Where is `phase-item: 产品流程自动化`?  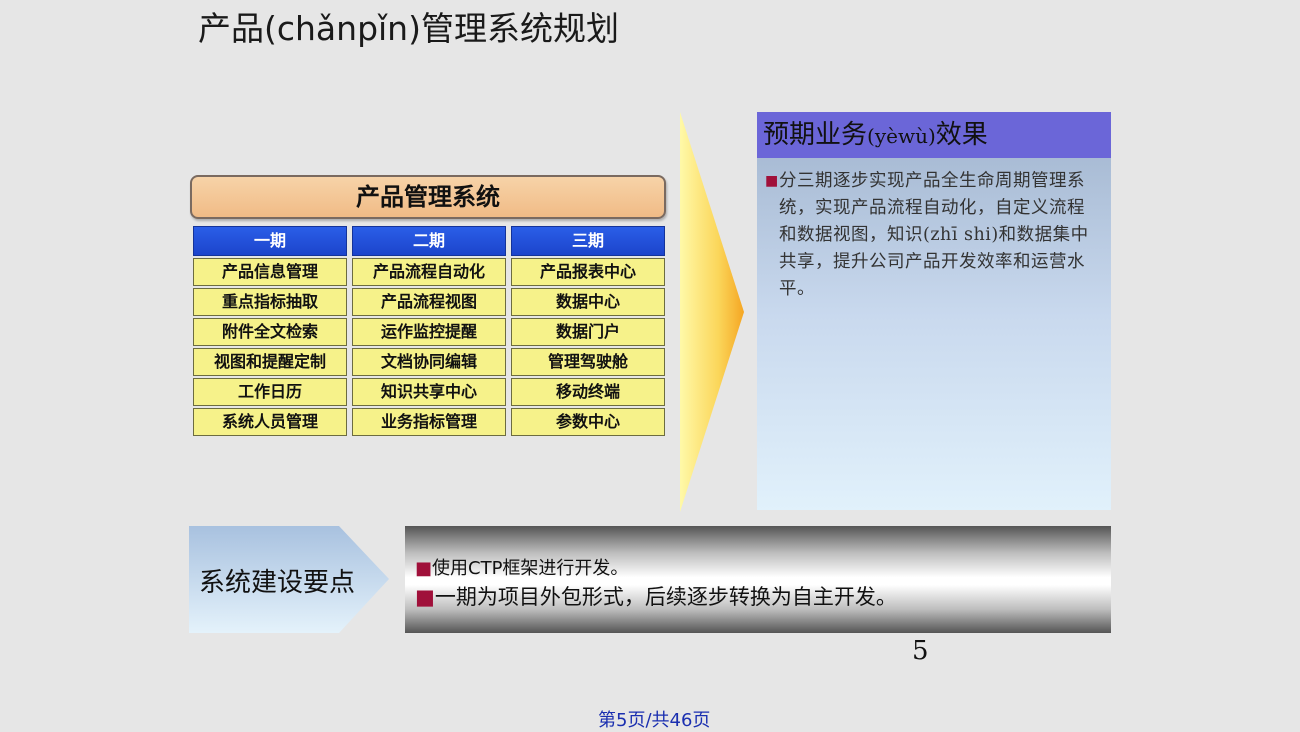 phase-item: 产品流程自动化 is located at coordinates (429, 272).